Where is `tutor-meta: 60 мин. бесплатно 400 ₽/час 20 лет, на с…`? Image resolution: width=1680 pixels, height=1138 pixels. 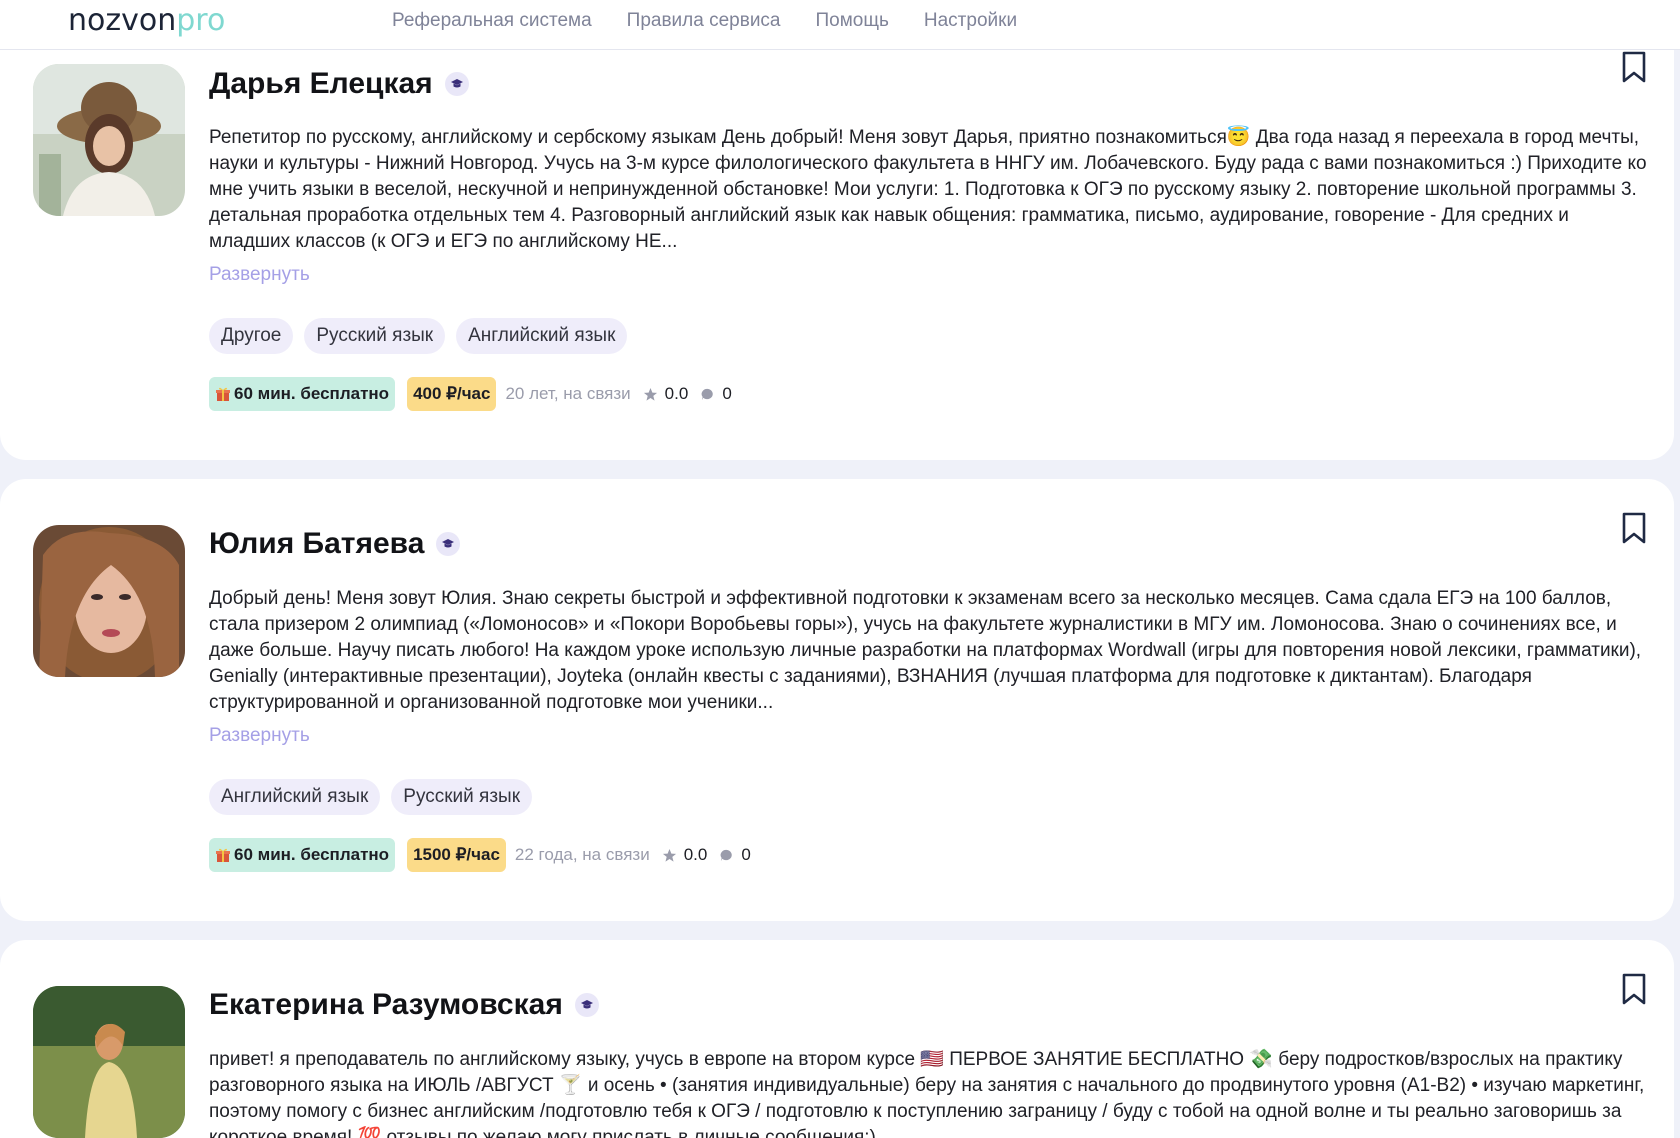
tutor-meta: 60 мин. бесплатно 400 ₽/час 20 лет, на с… is located at coordinates (470, 394).